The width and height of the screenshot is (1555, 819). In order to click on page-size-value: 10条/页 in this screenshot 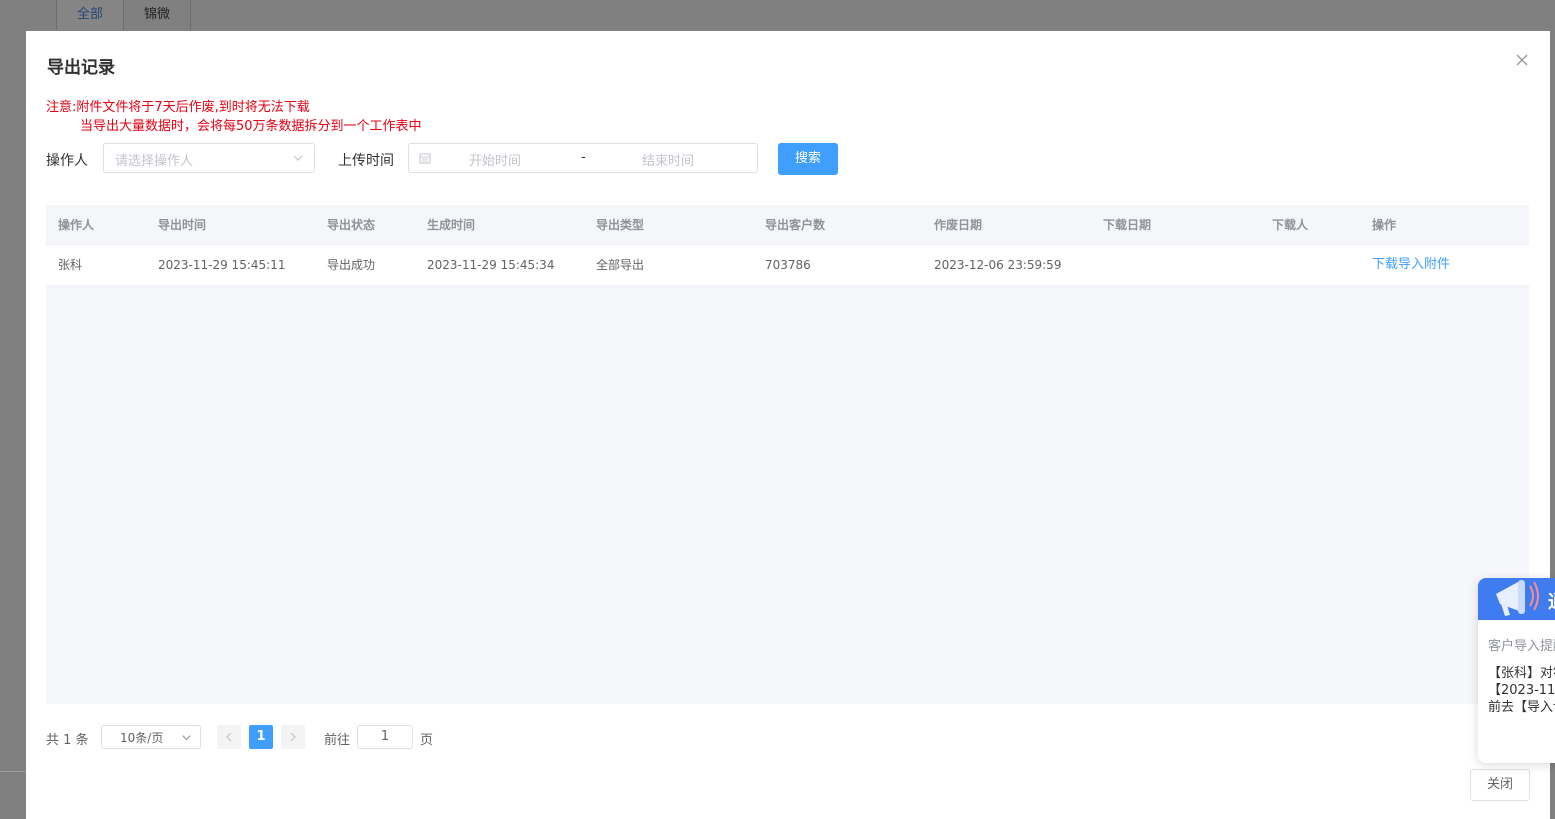, I will do `click(142, 738)`.